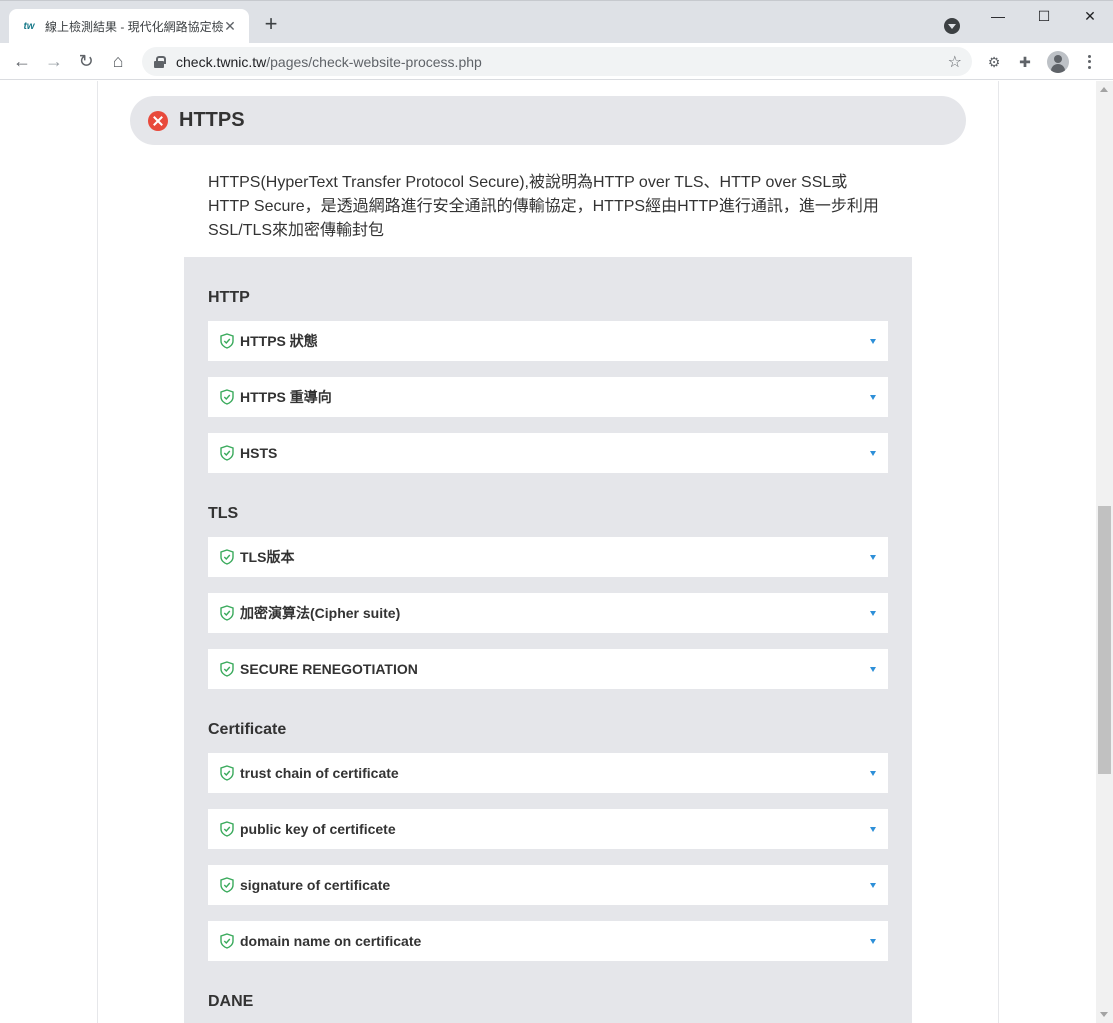 This screenshot has height=1023, width=1113. I want to click on check-item-https-status: HTTPS 狀態, so click(548, 341).